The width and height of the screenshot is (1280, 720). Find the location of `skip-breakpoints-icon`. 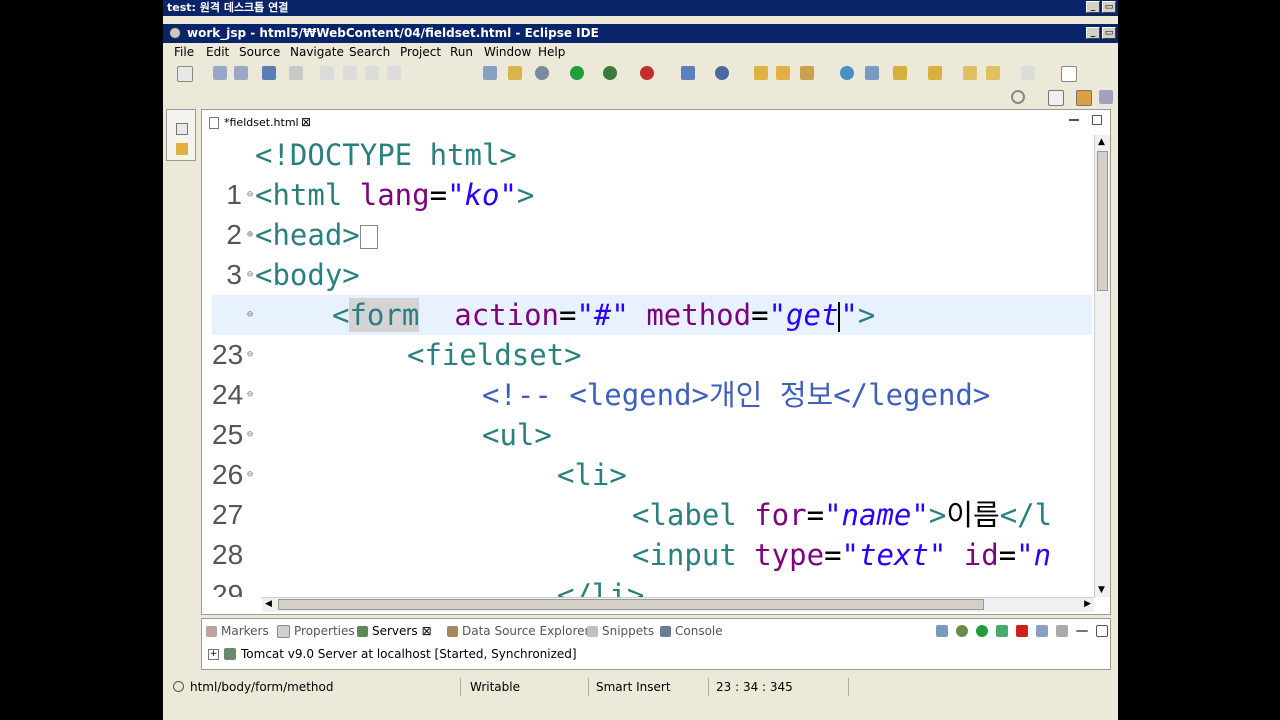

skip-breakpoints-icon is located at coordinates (296, 73).